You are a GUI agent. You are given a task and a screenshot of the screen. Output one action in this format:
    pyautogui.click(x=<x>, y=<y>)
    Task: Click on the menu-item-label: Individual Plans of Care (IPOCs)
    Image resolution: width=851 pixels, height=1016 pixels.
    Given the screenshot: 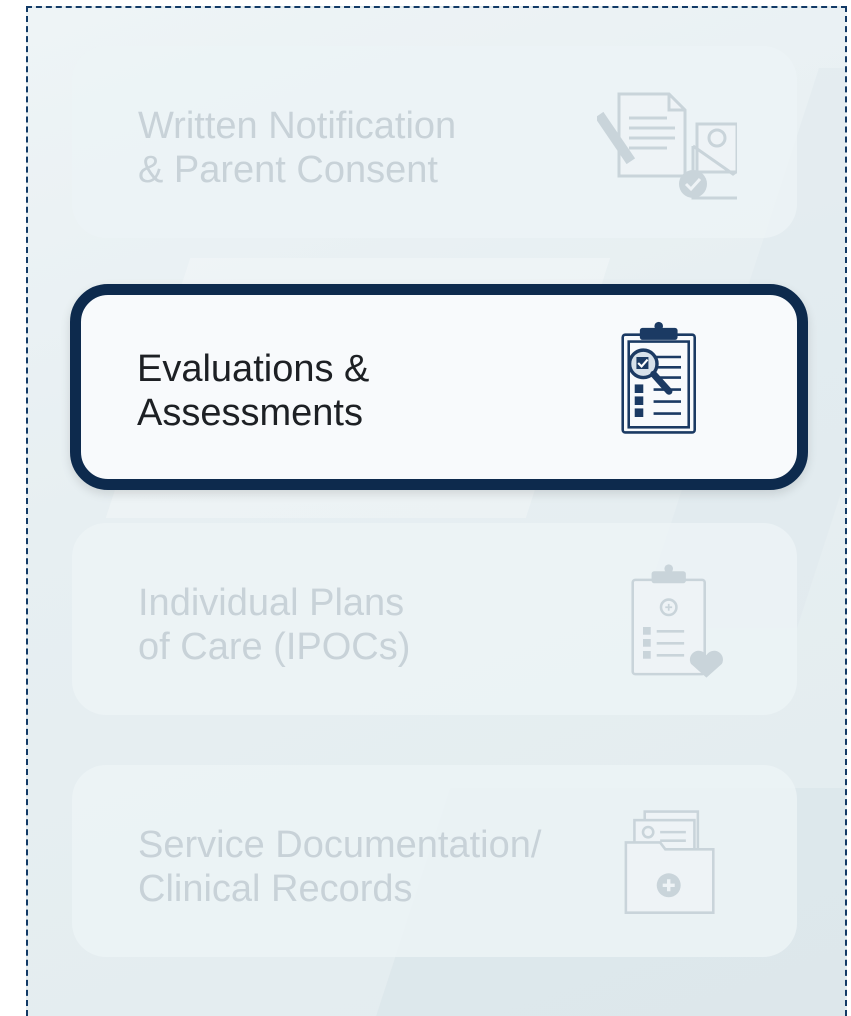 What is the action you would take?
    pyautogui.click(x=274, y=625)
    